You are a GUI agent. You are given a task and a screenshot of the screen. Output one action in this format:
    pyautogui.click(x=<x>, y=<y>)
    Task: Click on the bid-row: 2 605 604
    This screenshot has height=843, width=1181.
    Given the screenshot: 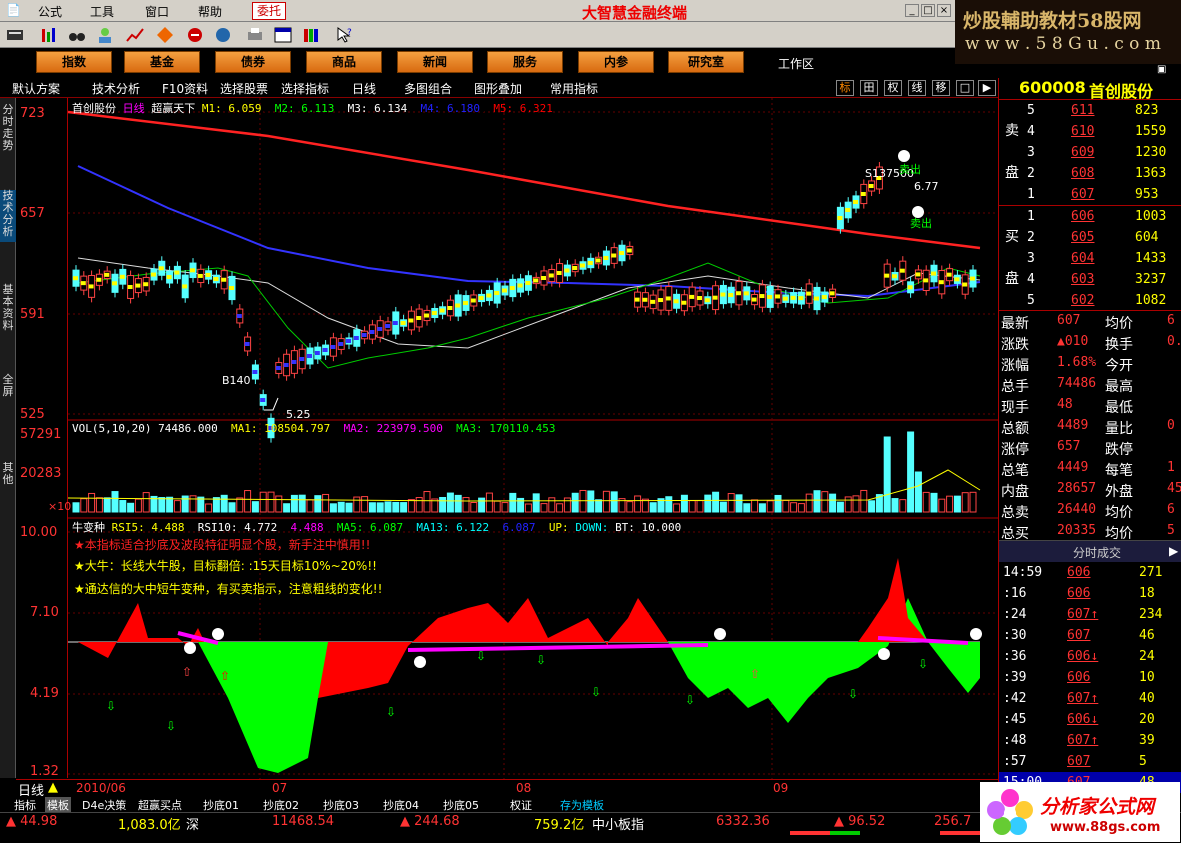 What is the action you would take?
    pyautogui.click(x=1102, y=237)
    